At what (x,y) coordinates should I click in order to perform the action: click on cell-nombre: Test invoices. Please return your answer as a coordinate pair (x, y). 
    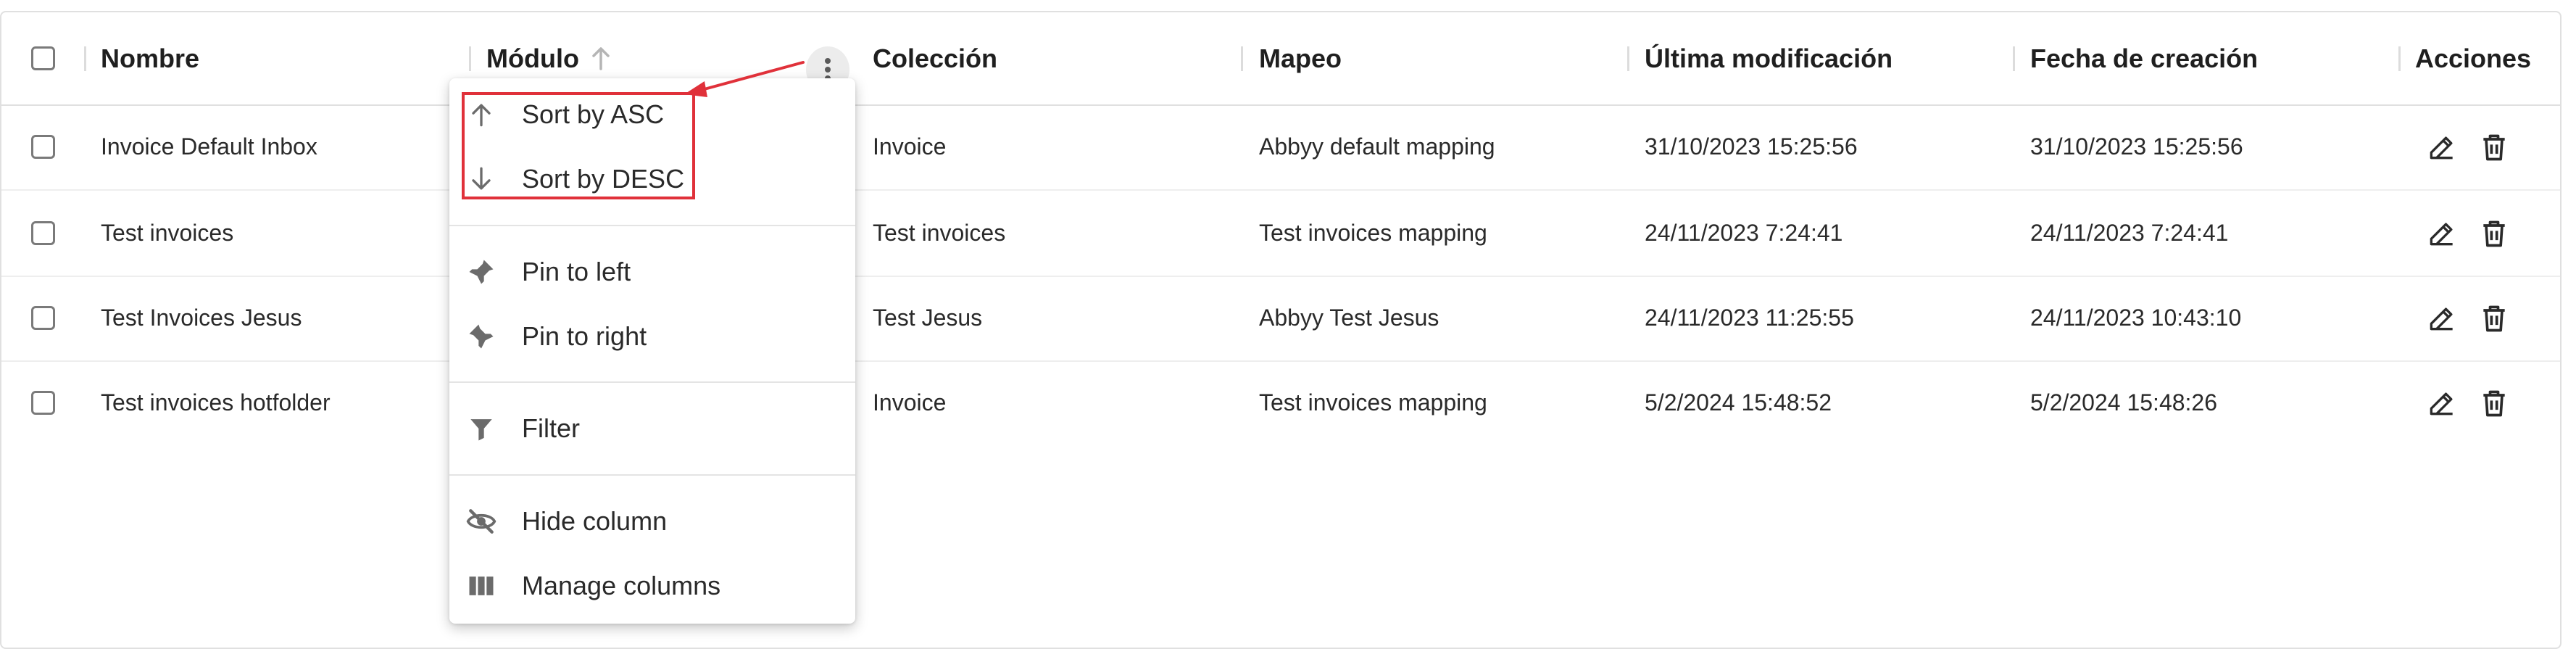
    Looking at the image, I should click on (167, 233).